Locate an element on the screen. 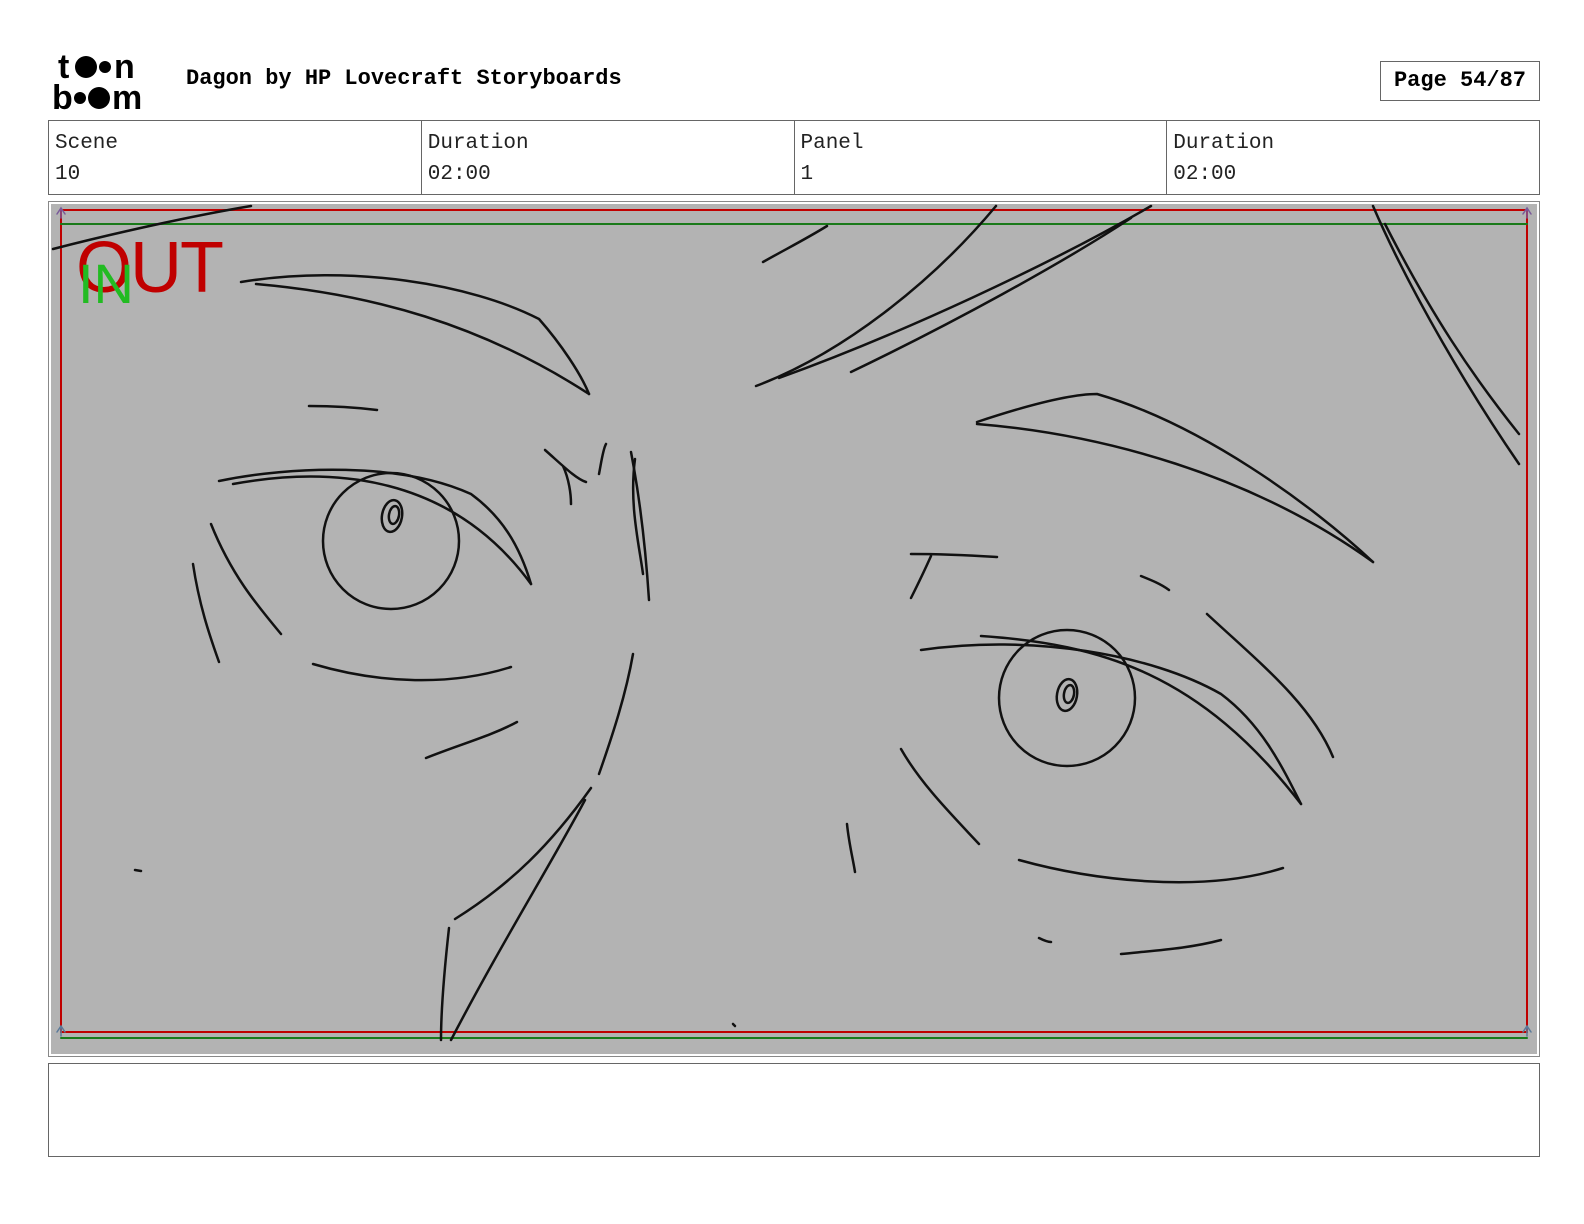 The image size is (1584, 1224). svg-text: m is located at coordinates (127, 96).